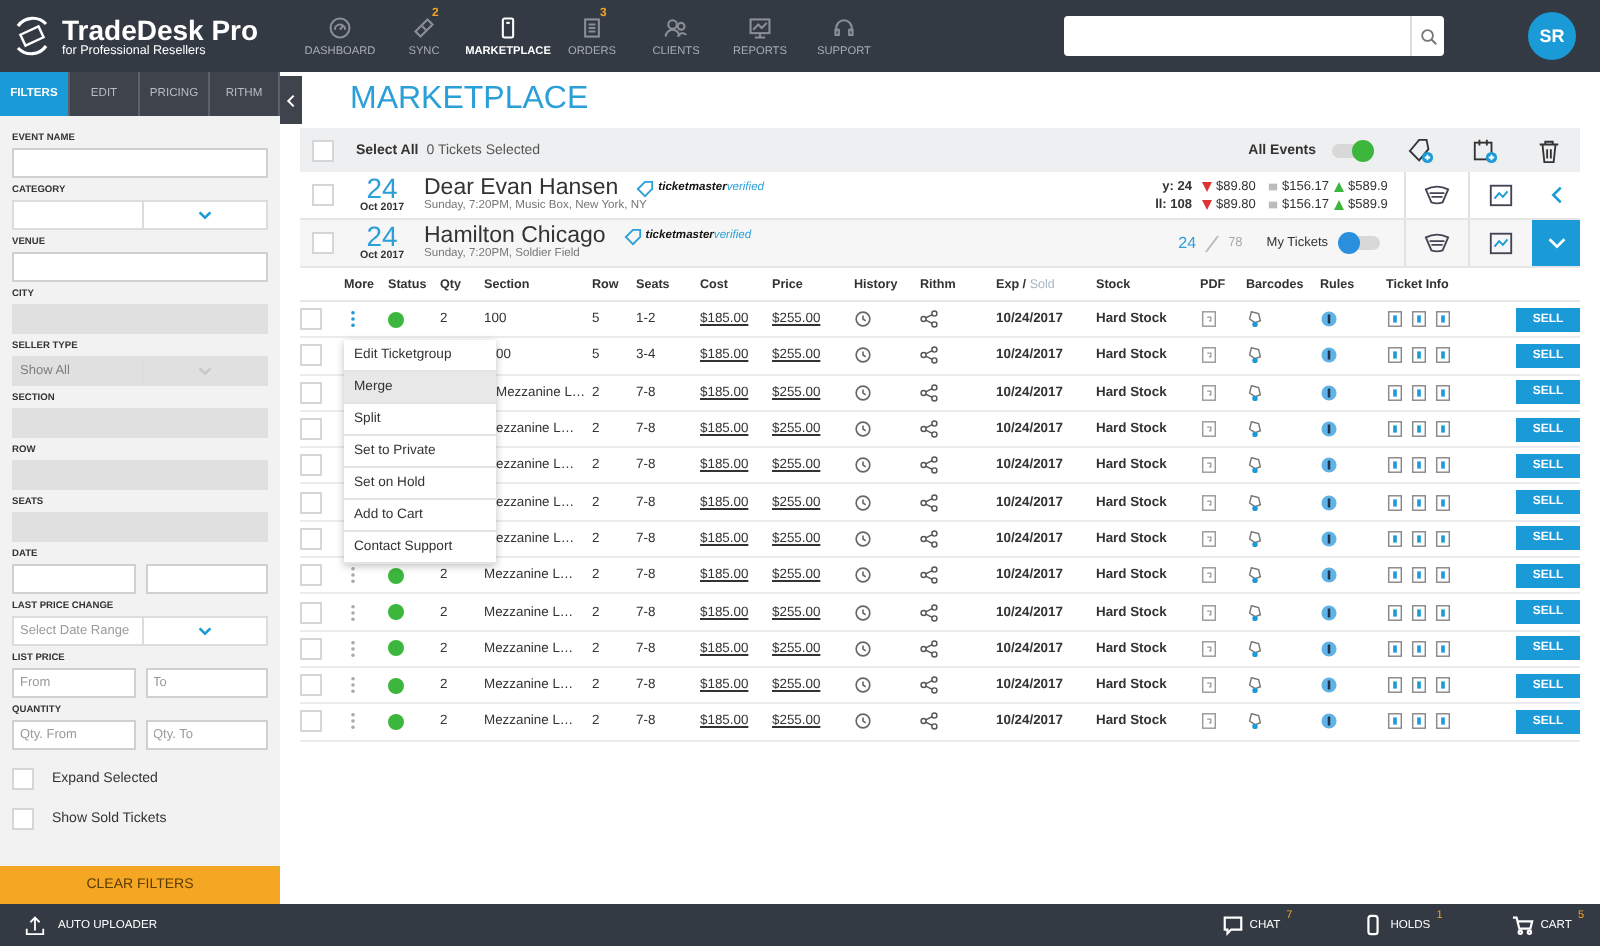 Image resolution: width=1600 pixels, height=946 pixels. Describe the element at coordinates (515, 236) in the screenshot. I see `event-name: Hamilton Chicago` at that location.